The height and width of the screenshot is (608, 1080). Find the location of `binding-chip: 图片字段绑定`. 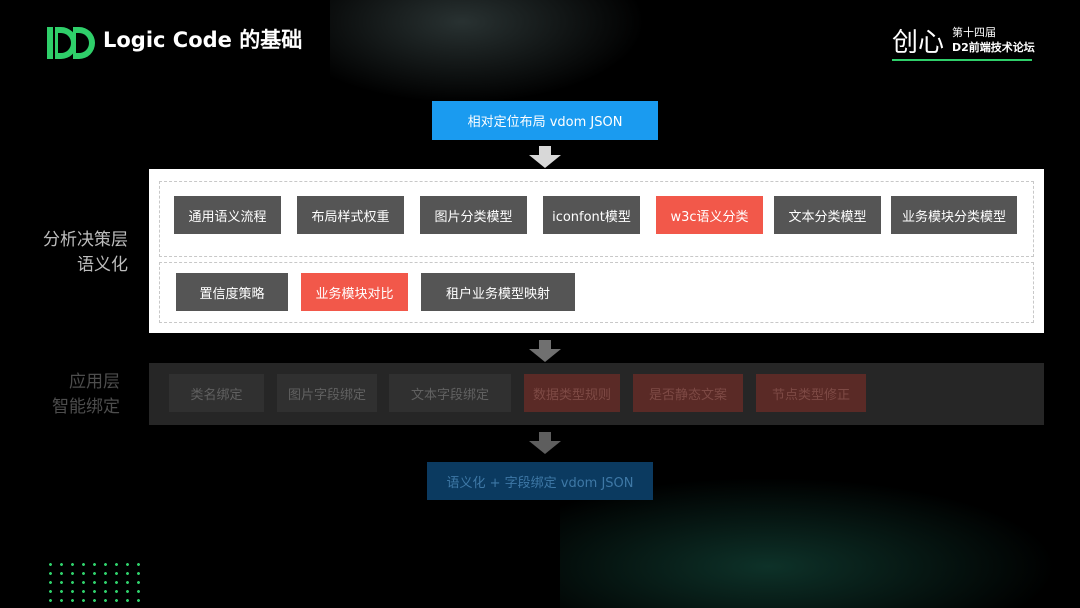

binding-chip: 图片字段绑定 is located at coordinates (327, 393).